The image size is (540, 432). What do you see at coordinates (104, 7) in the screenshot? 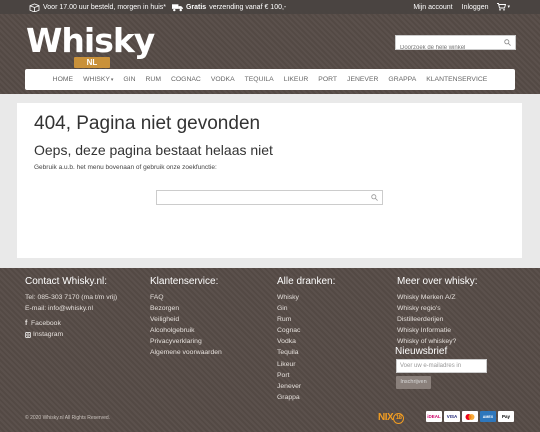
I see `order-deadline-text: Voor 17.00 uur besteld, morgen in huis*` at bounding box center [104, 7].